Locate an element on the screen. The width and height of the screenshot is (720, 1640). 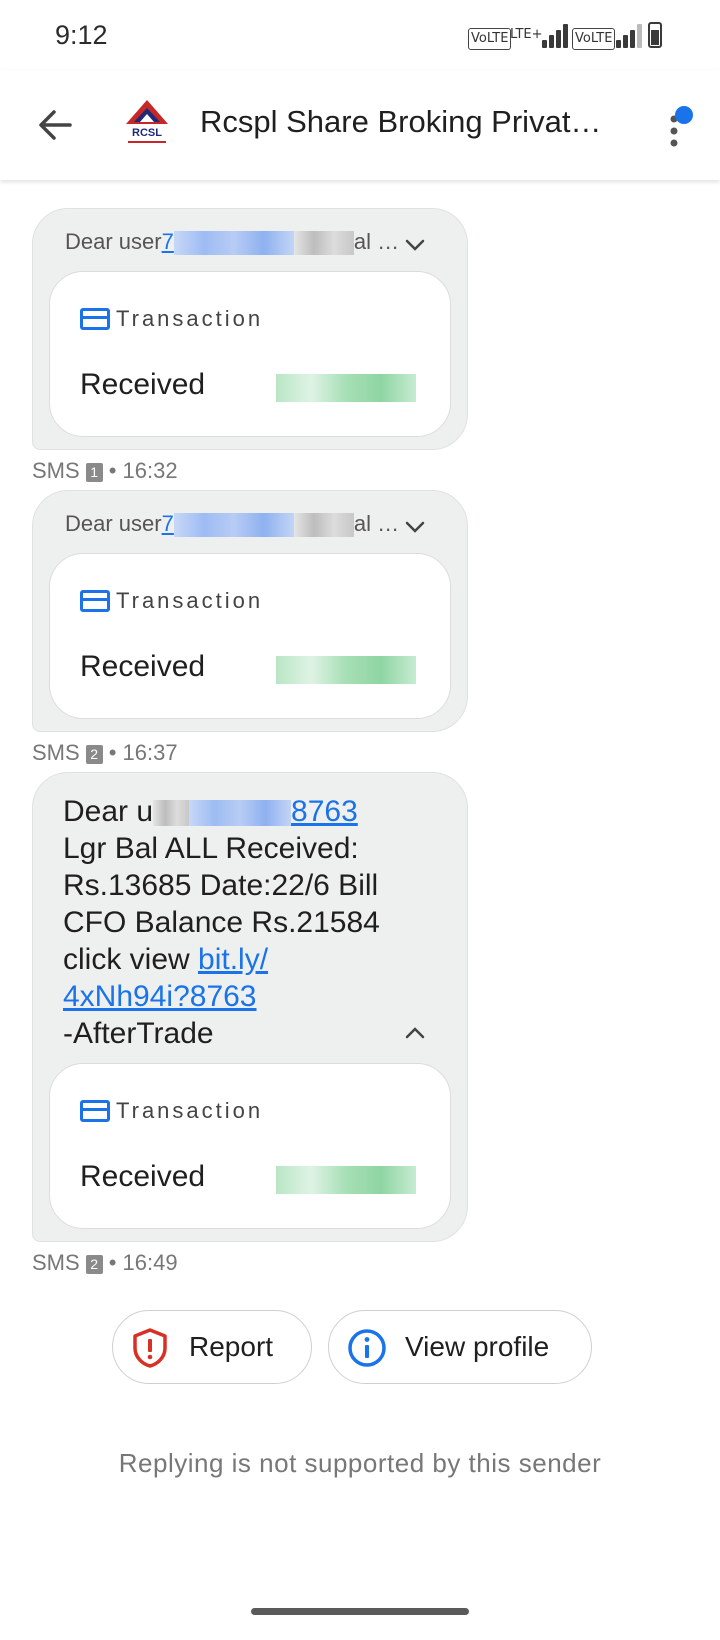
message-meta: SMS 2 • 16:37 is located at coordinates (105, 753).